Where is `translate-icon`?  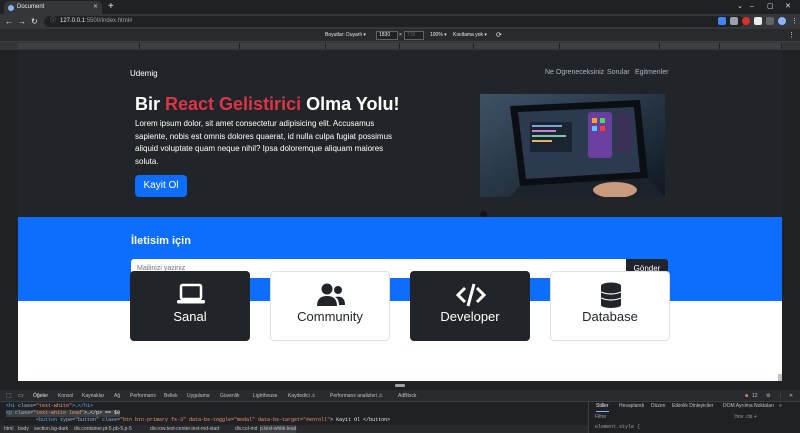
translate-icon is located at coordinates (722, 21).